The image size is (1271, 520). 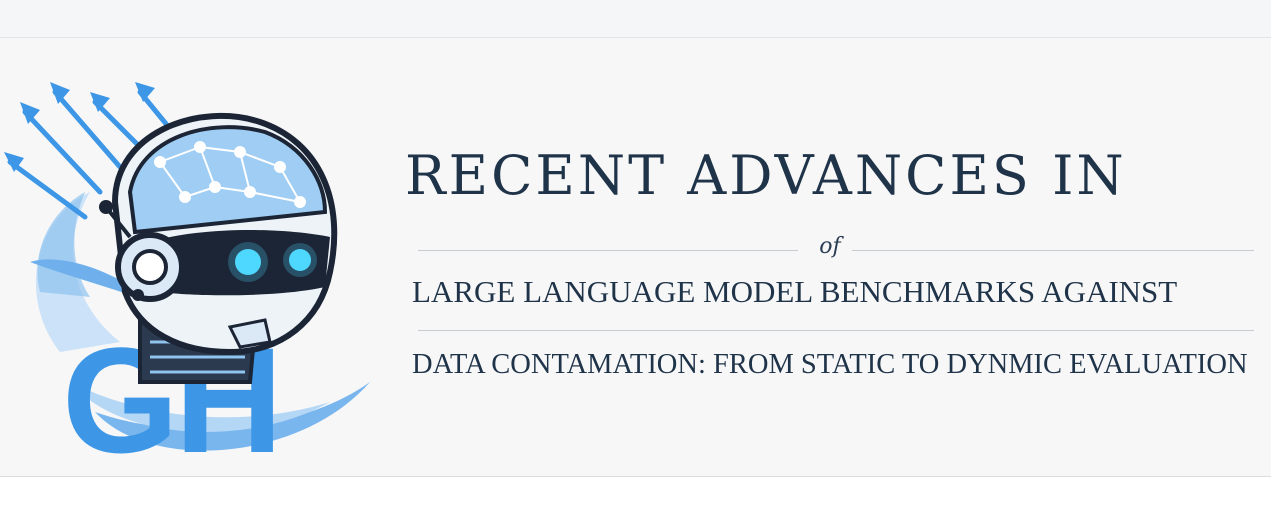 I want to click on banner-title: RECENT ADVANCES IN, so click(x=766, y=175).